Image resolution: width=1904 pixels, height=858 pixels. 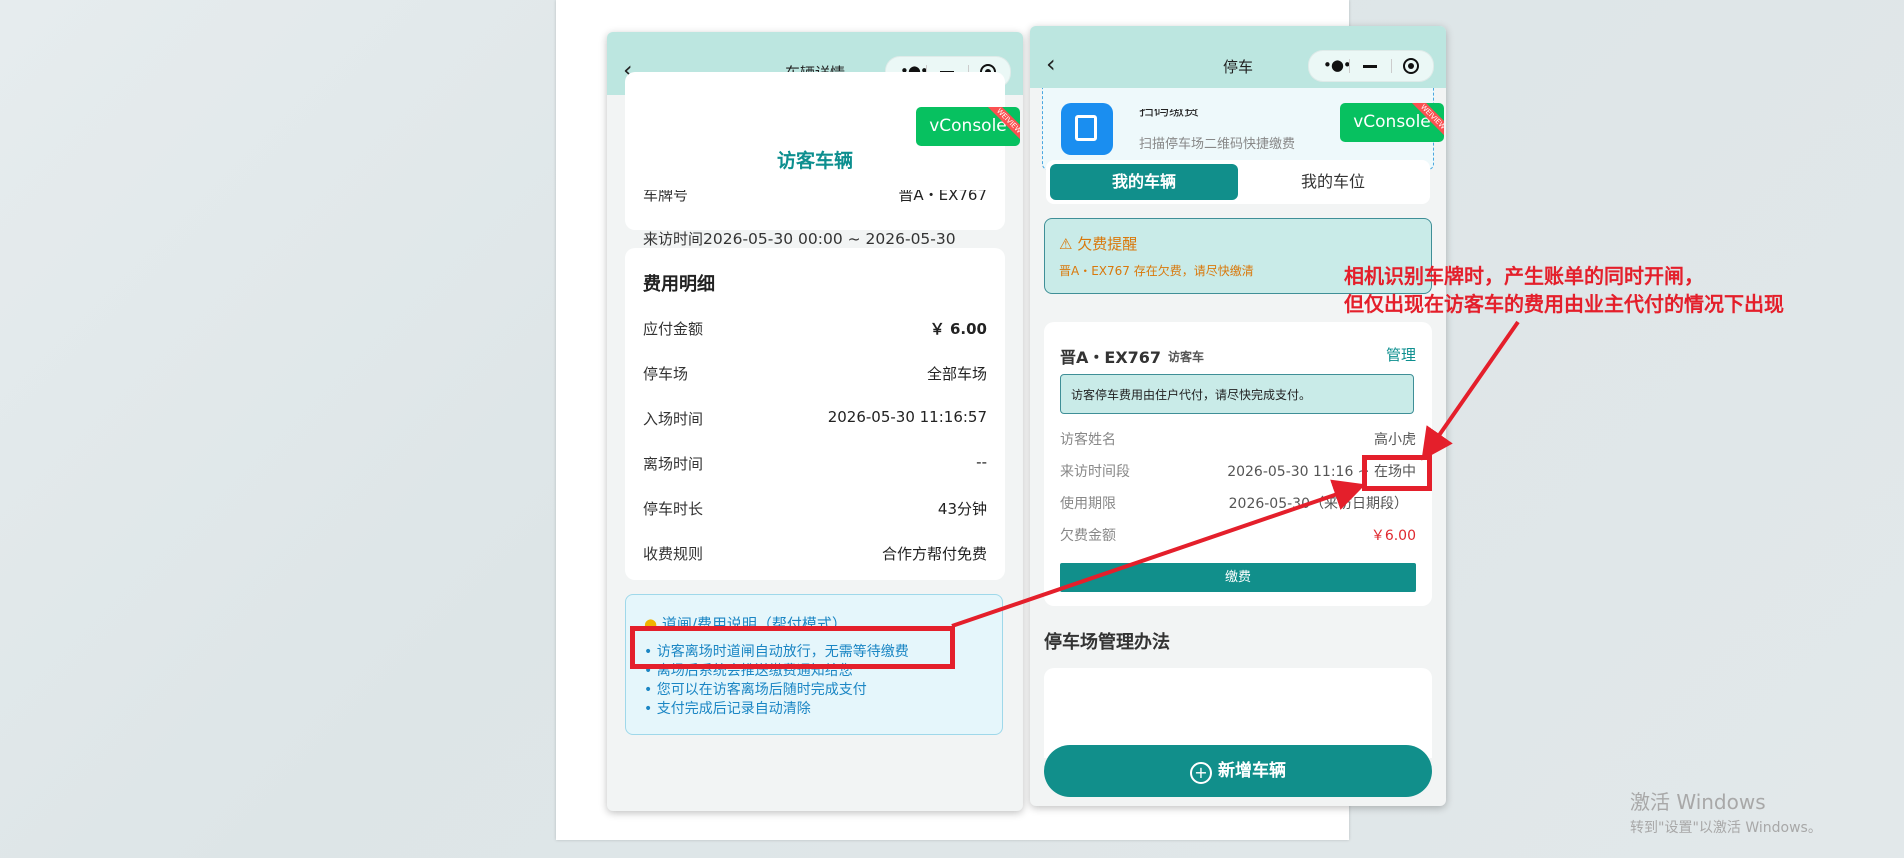 I want to click on tab-my-vehicles: 我的车辆, so click(x=1144, y=182).